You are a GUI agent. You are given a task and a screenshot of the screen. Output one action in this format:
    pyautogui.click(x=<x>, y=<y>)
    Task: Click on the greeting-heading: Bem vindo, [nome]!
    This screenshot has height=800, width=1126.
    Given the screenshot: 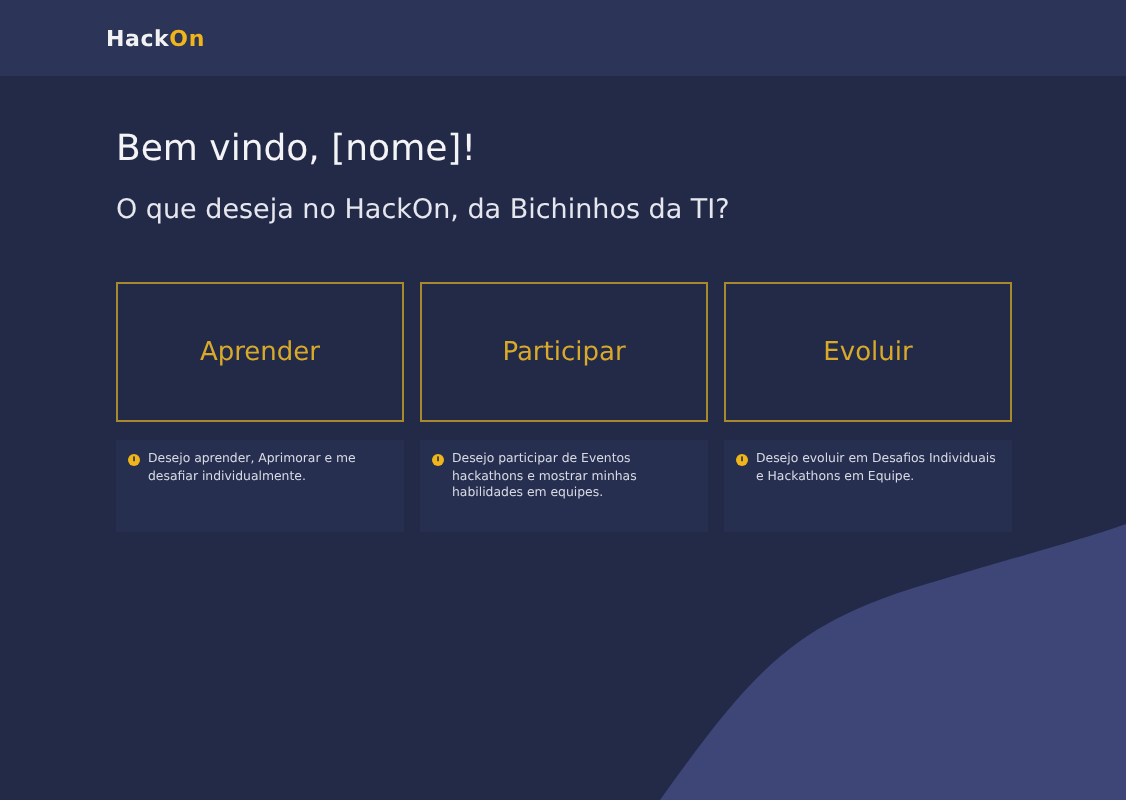 What is the action you would take?
    pyautogui.click(x=297, y=149)
    